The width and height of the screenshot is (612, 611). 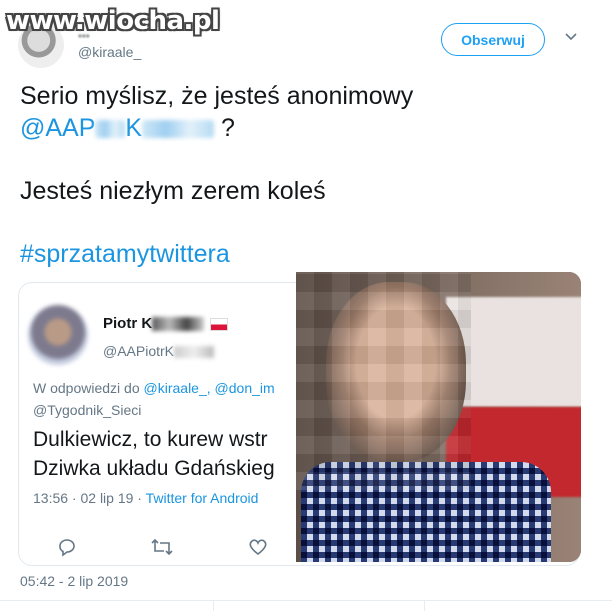 What do you see at coordinates (58, 335) in the screenshot?
I see `quoted-avatar` at bounding box center [58, 335].